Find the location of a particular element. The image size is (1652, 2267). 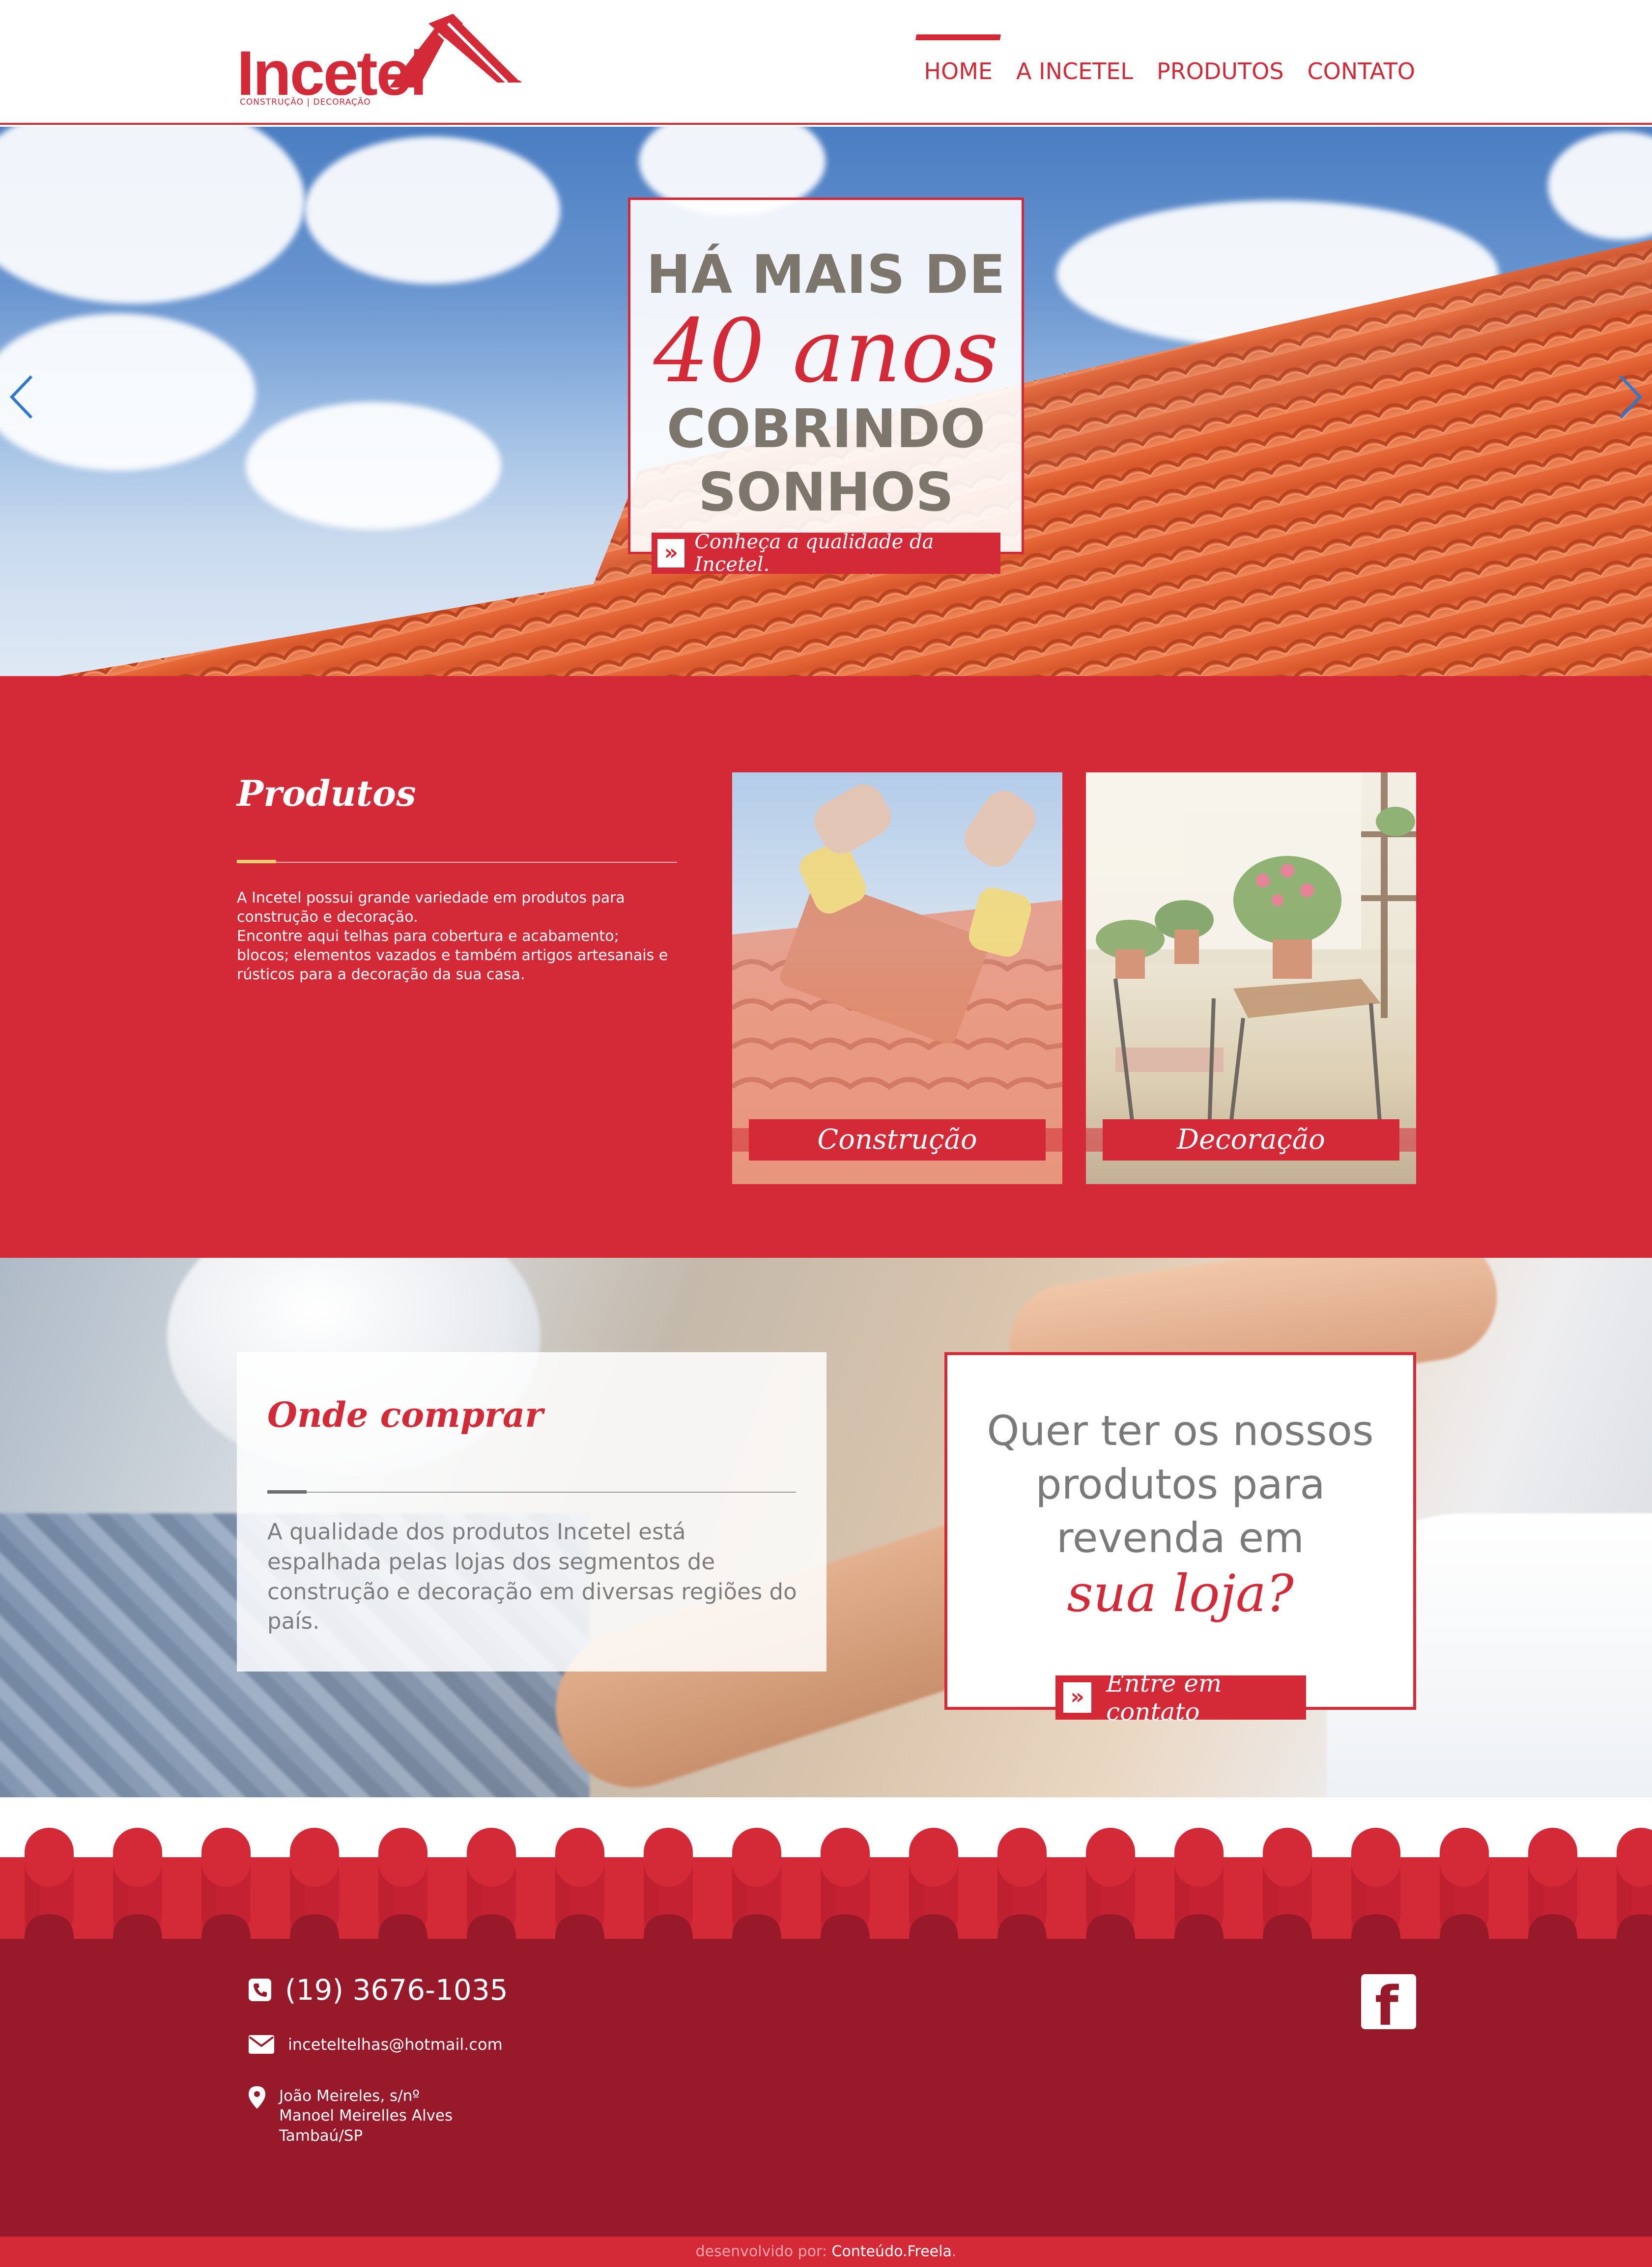

nav-home: HOME is located at coordinates (958, 71).